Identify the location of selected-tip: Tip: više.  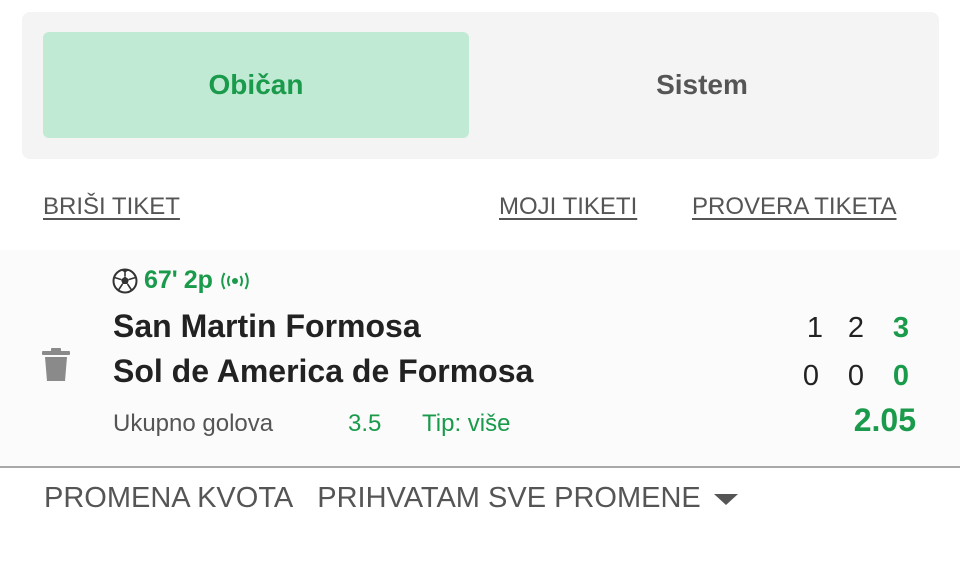
(466, 423).